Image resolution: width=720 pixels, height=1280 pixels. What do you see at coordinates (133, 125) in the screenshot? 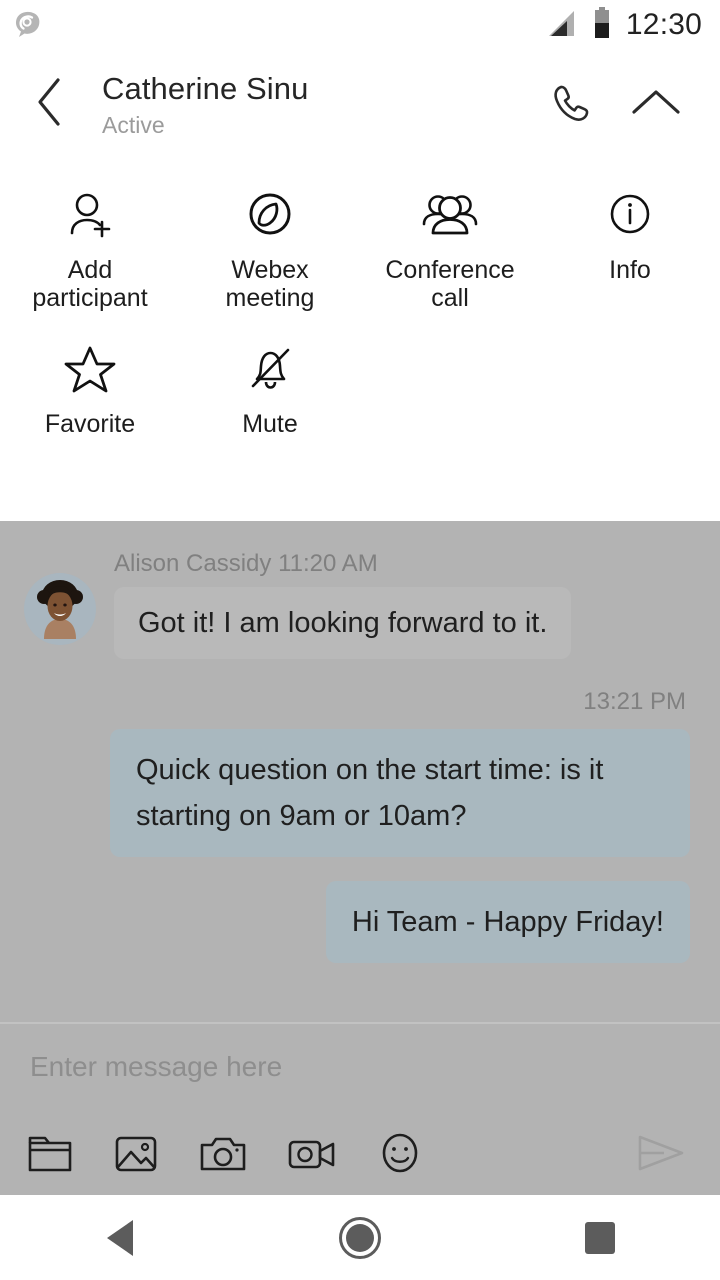
I see `contact-status: Active` at bounding box center [133, 125].